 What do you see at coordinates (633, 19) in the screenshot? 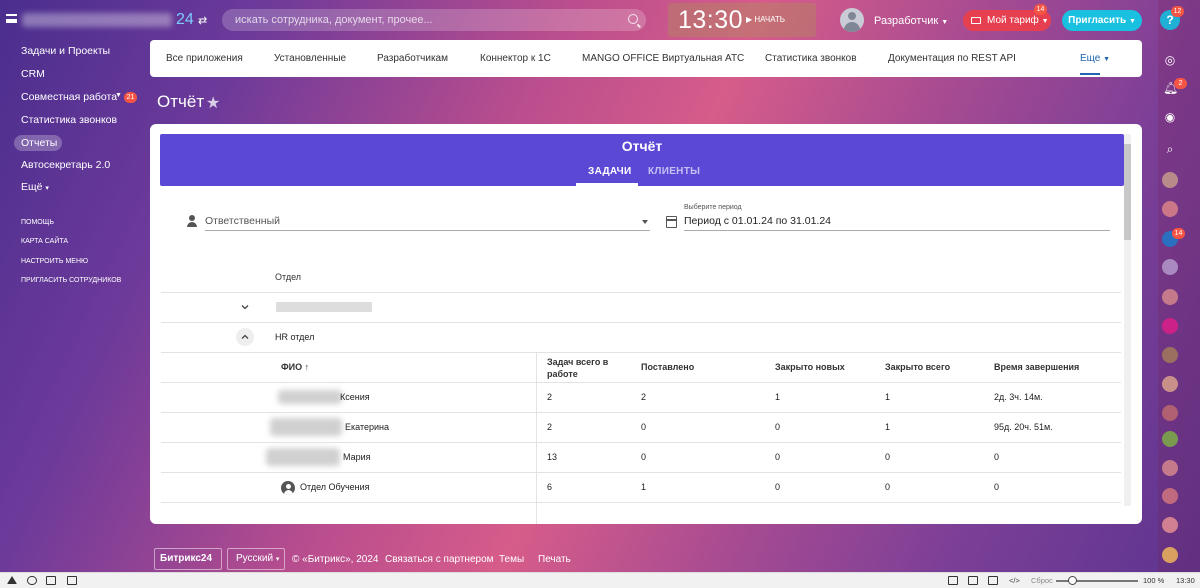
I see `search-icon` at bounding box center [633, 19].